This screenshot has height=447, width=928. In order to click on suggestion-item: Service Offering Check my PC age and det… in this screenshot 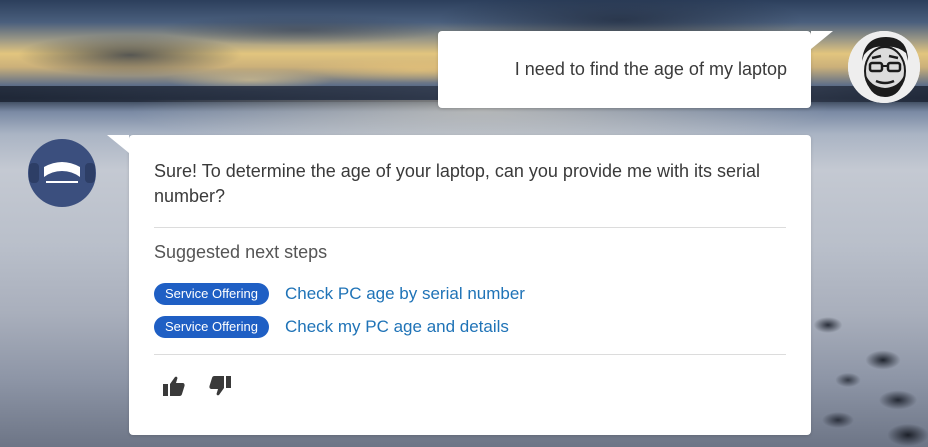, I will do `click(470, 327)`.